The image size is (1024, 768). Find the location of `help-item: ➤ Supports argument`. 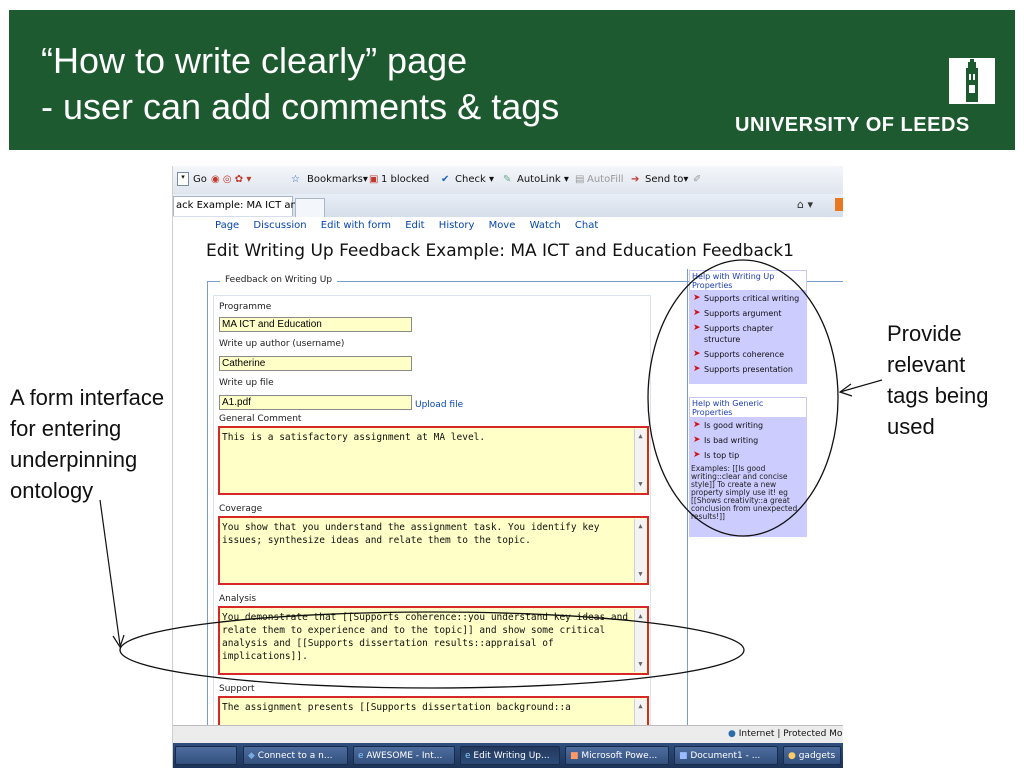

help-item: ➤ Supports argument is located at coordinates (748, 313).